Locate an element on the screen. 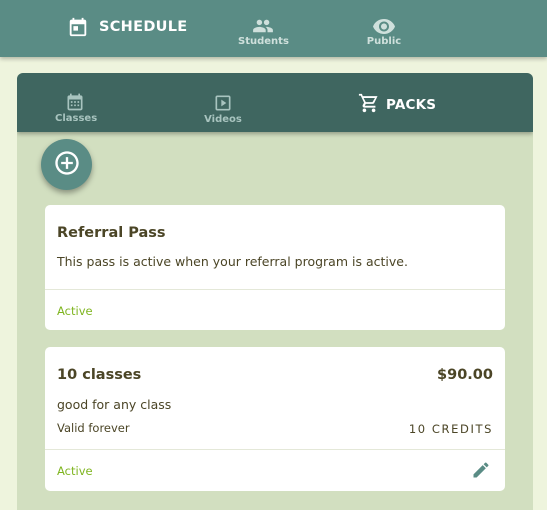 Image resolution: width=547 pixels, height=510 pixels. edit-pack-button is located at coordinates (481, 470).